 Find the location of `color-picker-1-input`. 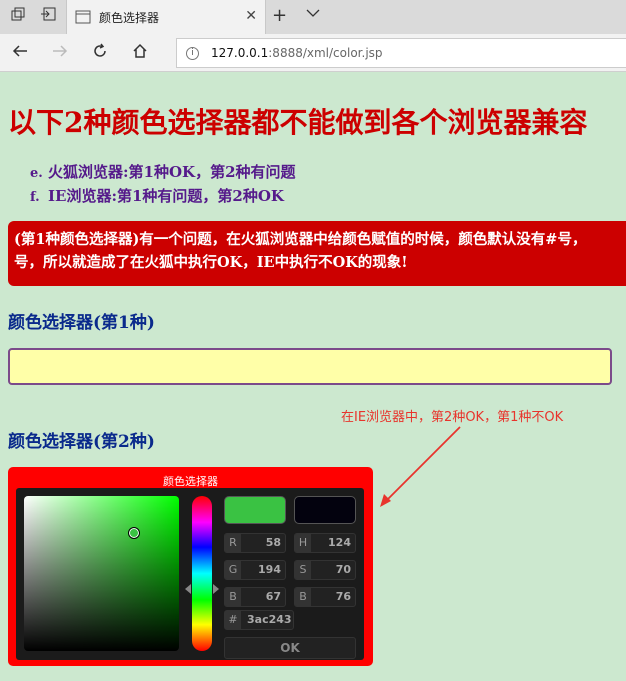

color-picker-1-input is located at coordinates (310, 366).